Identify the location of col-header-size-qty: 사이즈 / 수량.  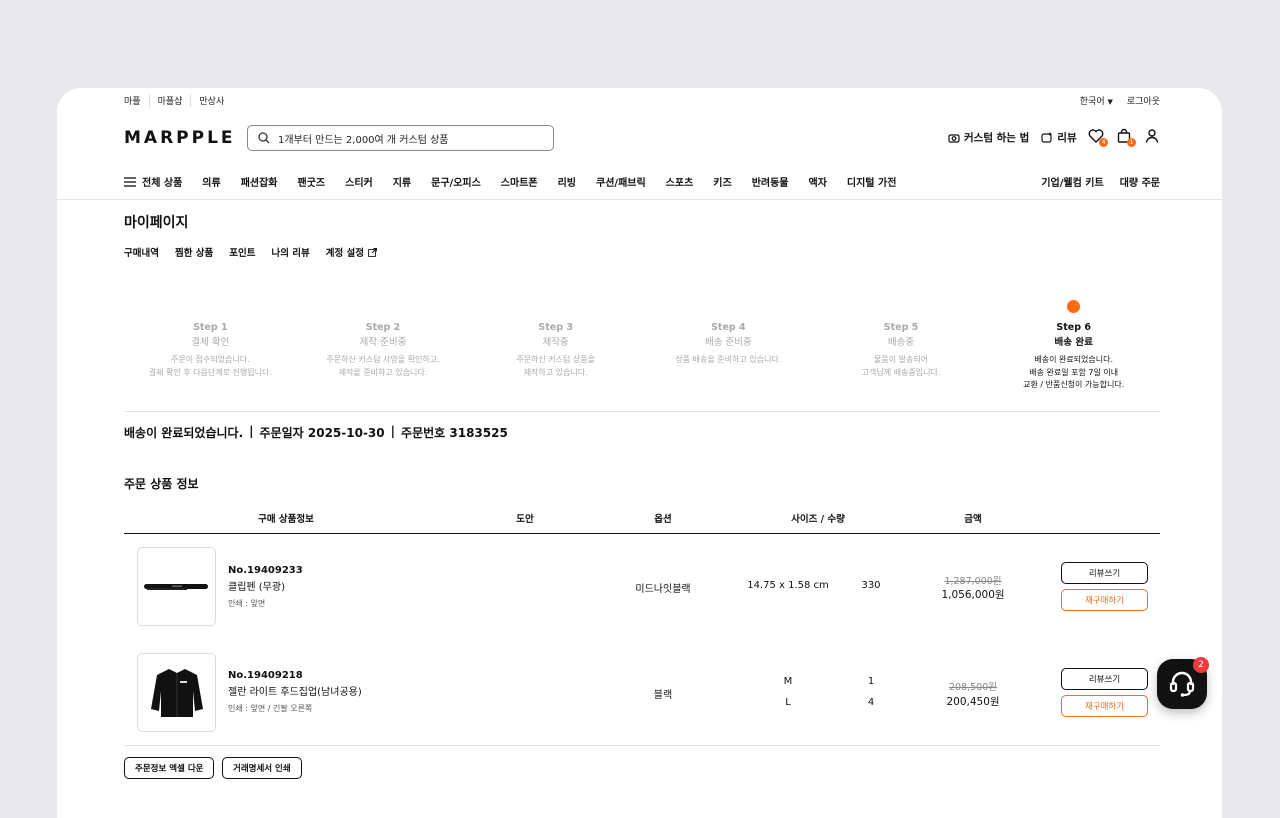
(818, 519).